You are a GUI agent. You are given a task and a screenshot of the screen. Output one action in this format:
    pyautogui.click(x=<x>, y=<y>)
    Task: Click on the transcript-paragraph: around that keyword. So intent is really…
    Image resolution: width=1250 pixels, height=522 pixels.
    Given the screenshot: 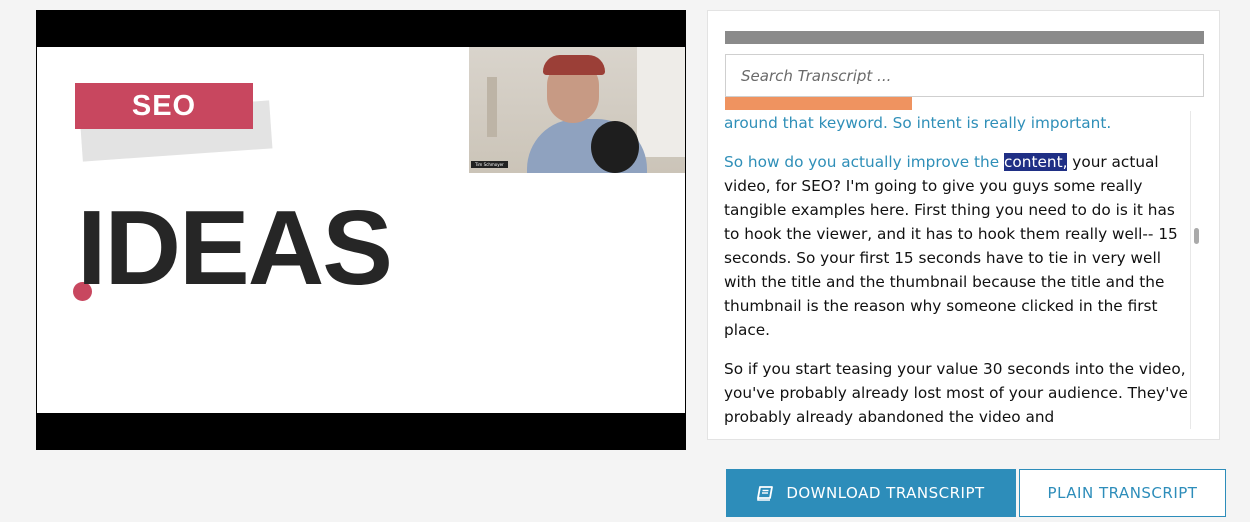 What is the action you would take?
    pyautogui.click(x=956, y=123)
    